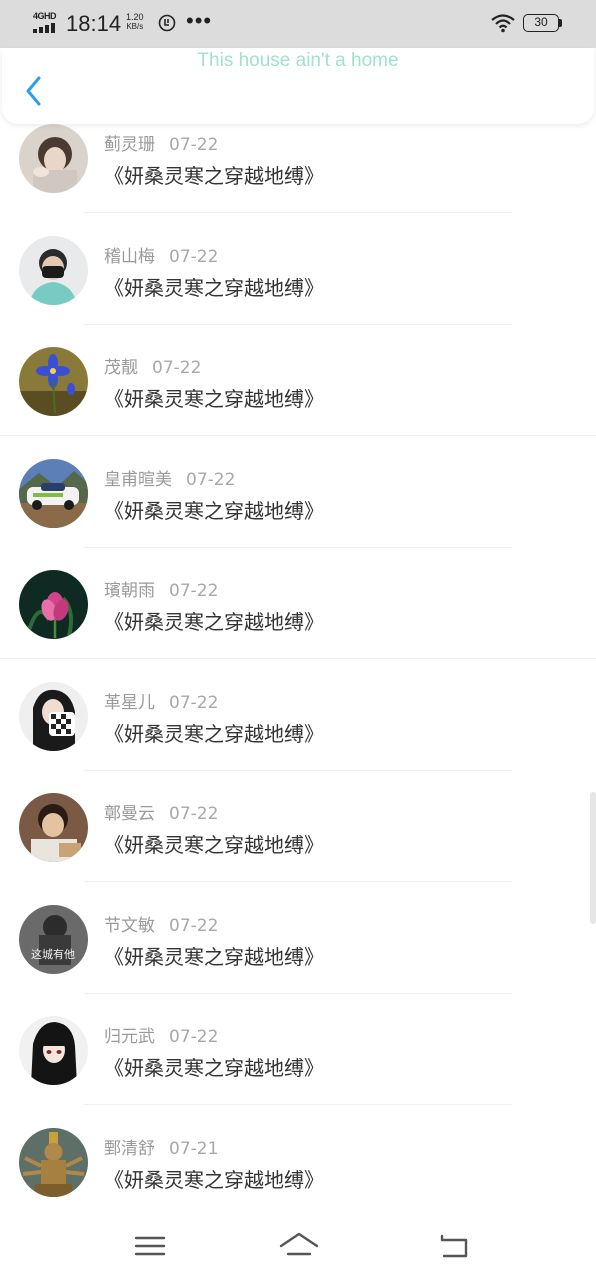 This screenshot has height=1280, width=596. Describe the element at coordinates (161, 923) in the screenshot. I see `item-meta: 节文敏 07-22` at that location.